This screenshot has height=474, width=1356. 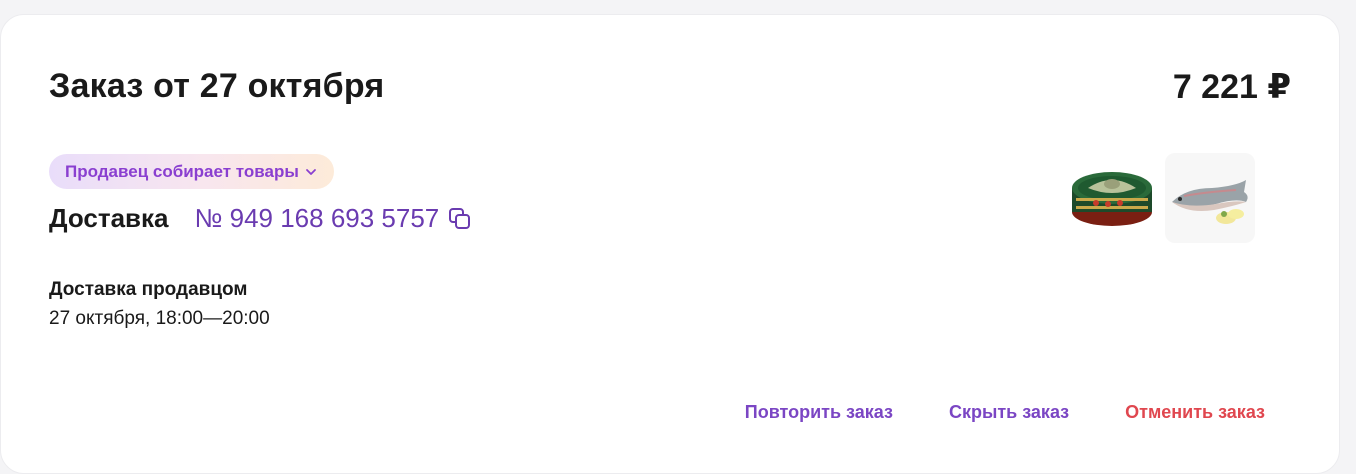 I want to click on cancel-order-button: Отменить заказ, so click(x=1195, y=412).